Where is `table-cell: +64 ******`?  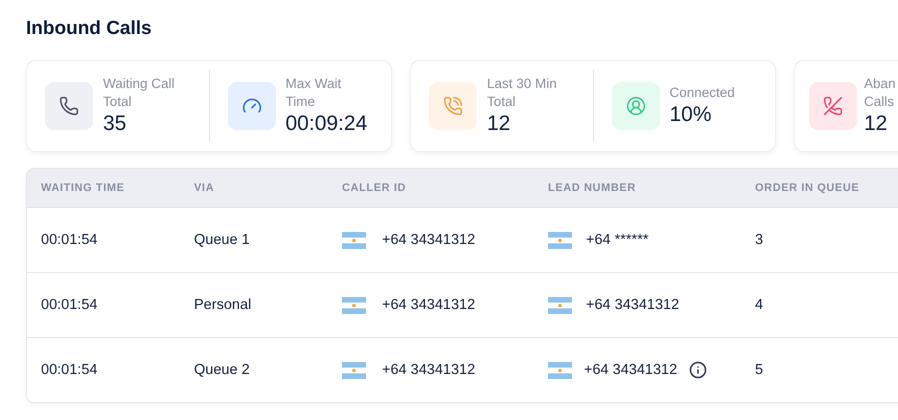
table-cell: +64 ****** is located at coordinates (617, 240).